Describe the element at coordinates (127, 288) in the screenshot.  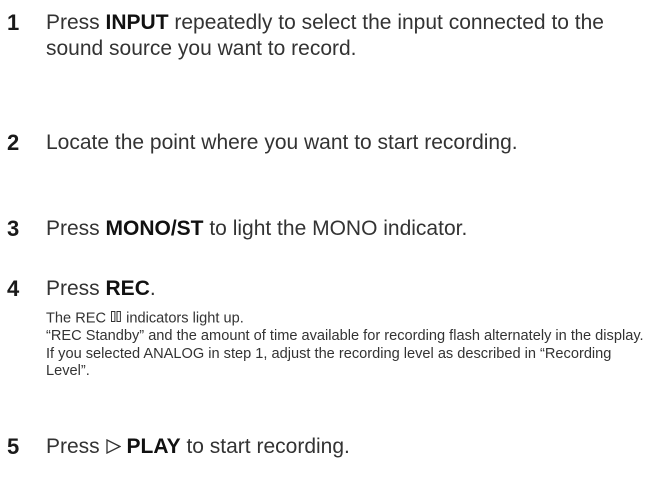
I see `button-name: REC` at that location.